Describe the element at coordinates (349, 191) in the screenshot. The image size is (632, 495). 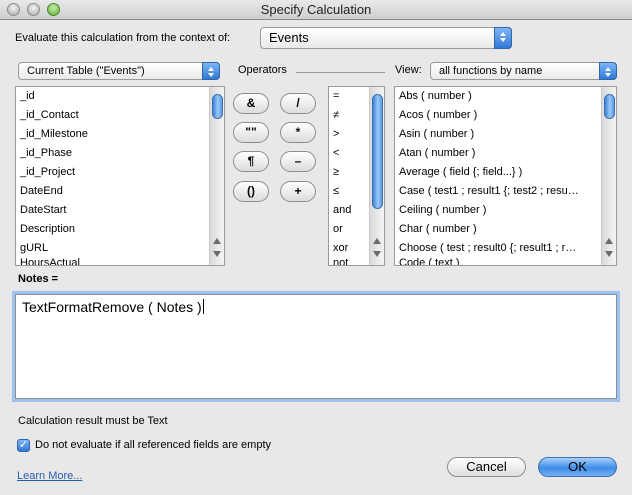
I see `operator-list-item: ≤` at that location.